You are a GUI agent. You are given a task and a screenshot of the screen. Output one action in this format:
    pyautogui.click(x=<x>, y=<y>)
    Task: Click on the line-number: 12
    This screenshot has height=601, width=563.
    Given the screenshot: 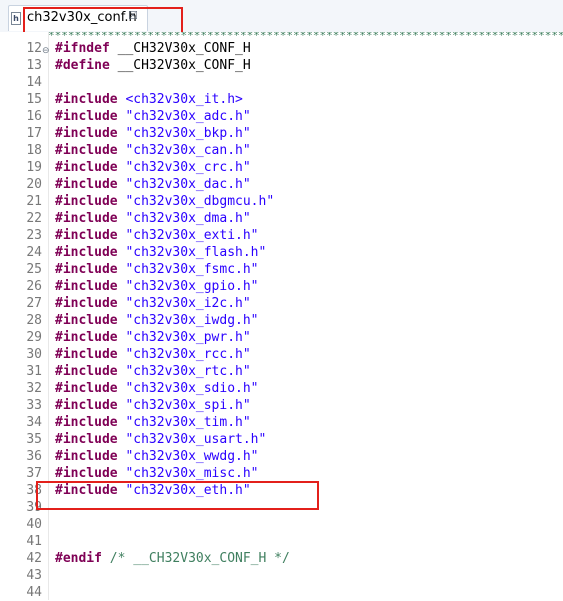 What is the action you would take?
    pyautogui.click(x=34, y=48)
    